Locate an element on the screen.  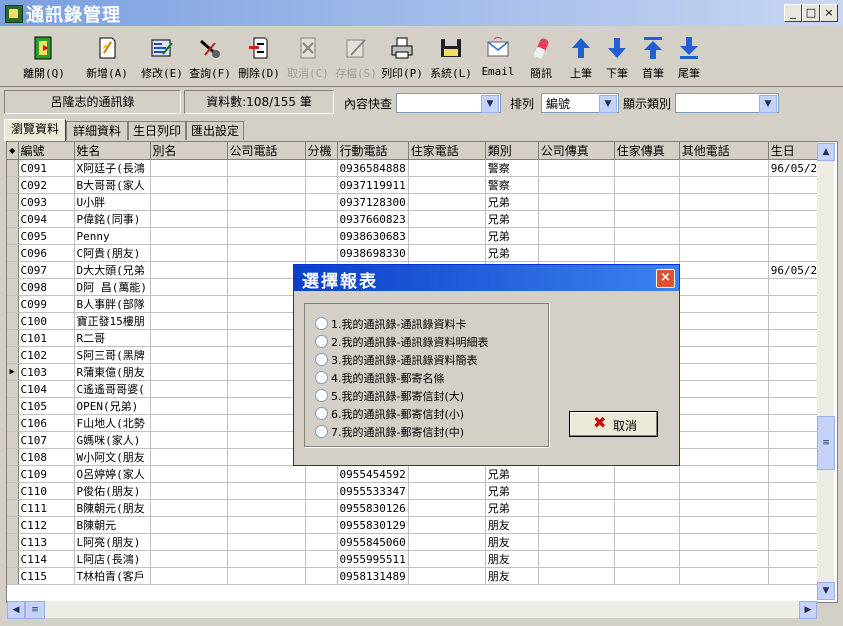
table-cell: 兄弟 is located at coordinates (512, 202).